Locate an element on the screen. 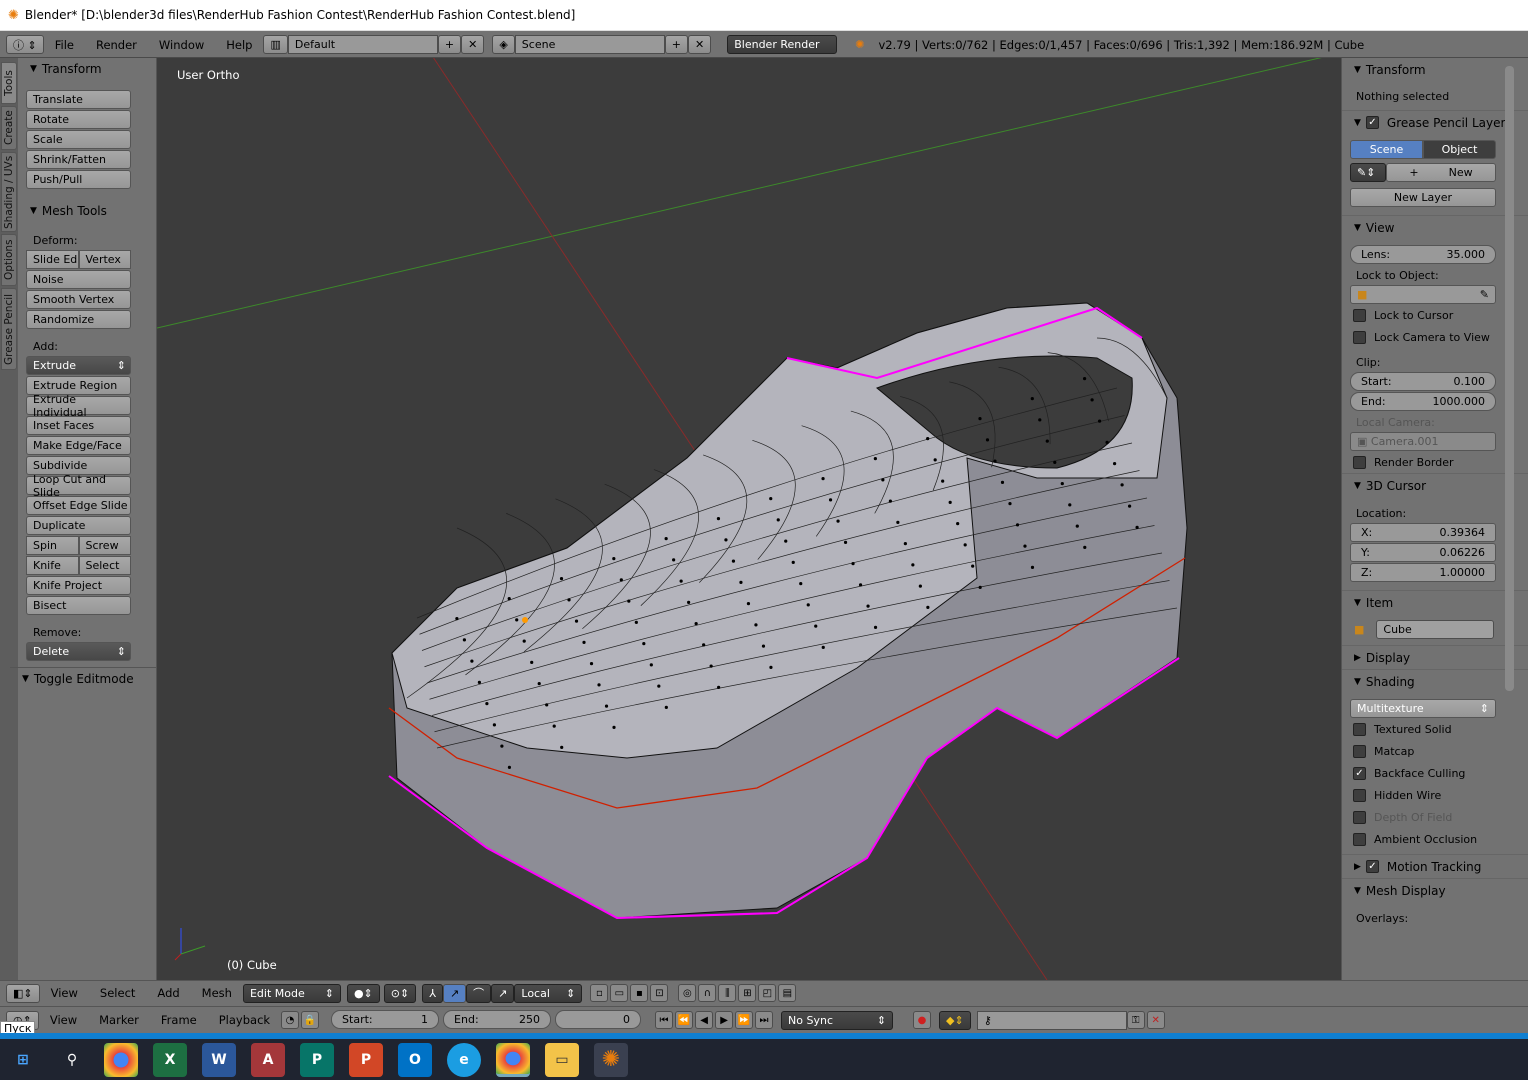 The height and width of the screenshot is (1080, 1528). delete-select: Delete ⇕ is located at coordinates (78, 651).